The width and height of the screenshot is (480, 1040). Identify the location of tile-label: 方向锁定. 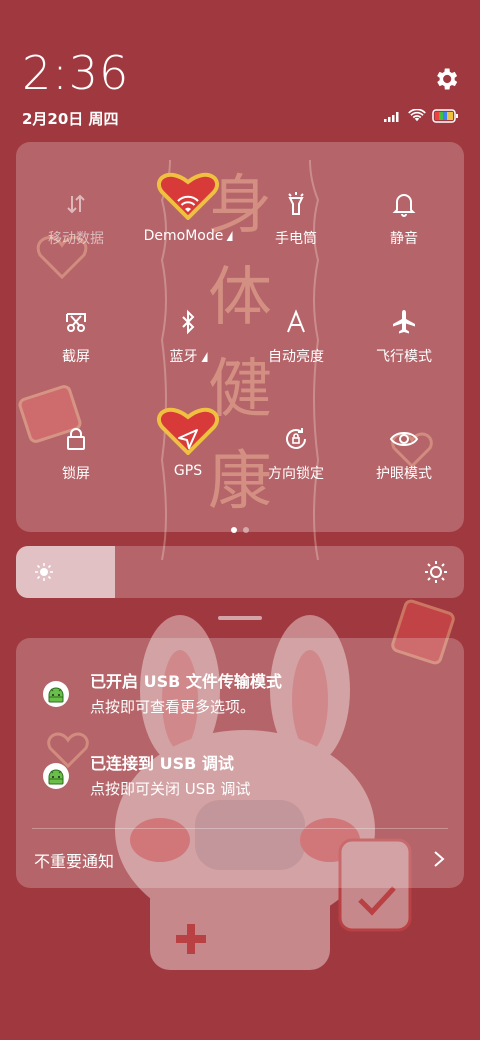
(296, 474).